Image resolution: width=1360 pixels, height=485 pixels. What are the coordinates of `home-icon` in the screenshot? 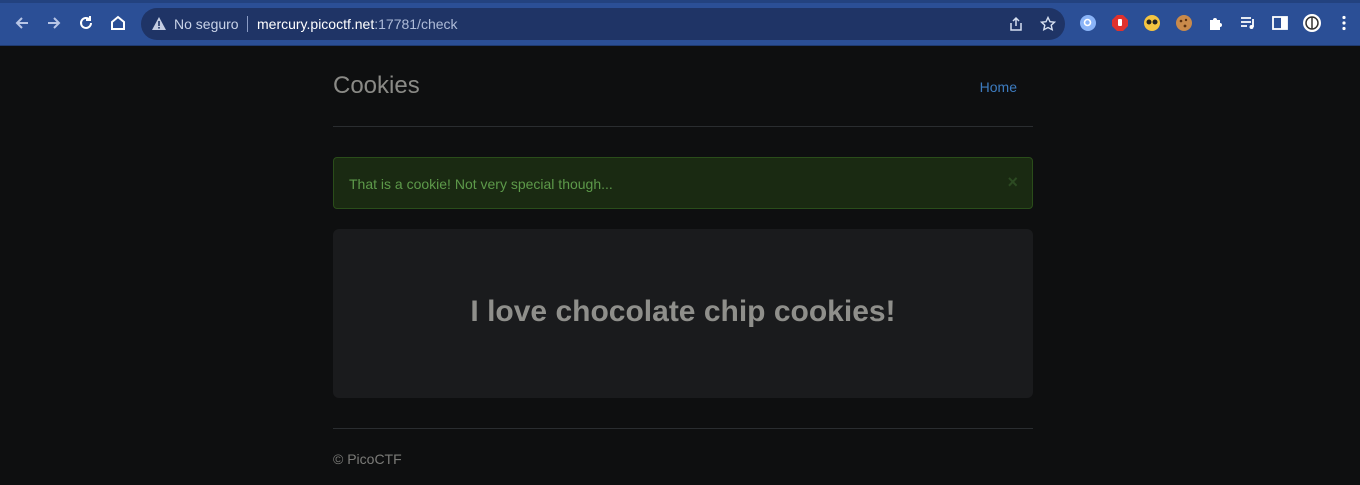 It's located at (118, 22).